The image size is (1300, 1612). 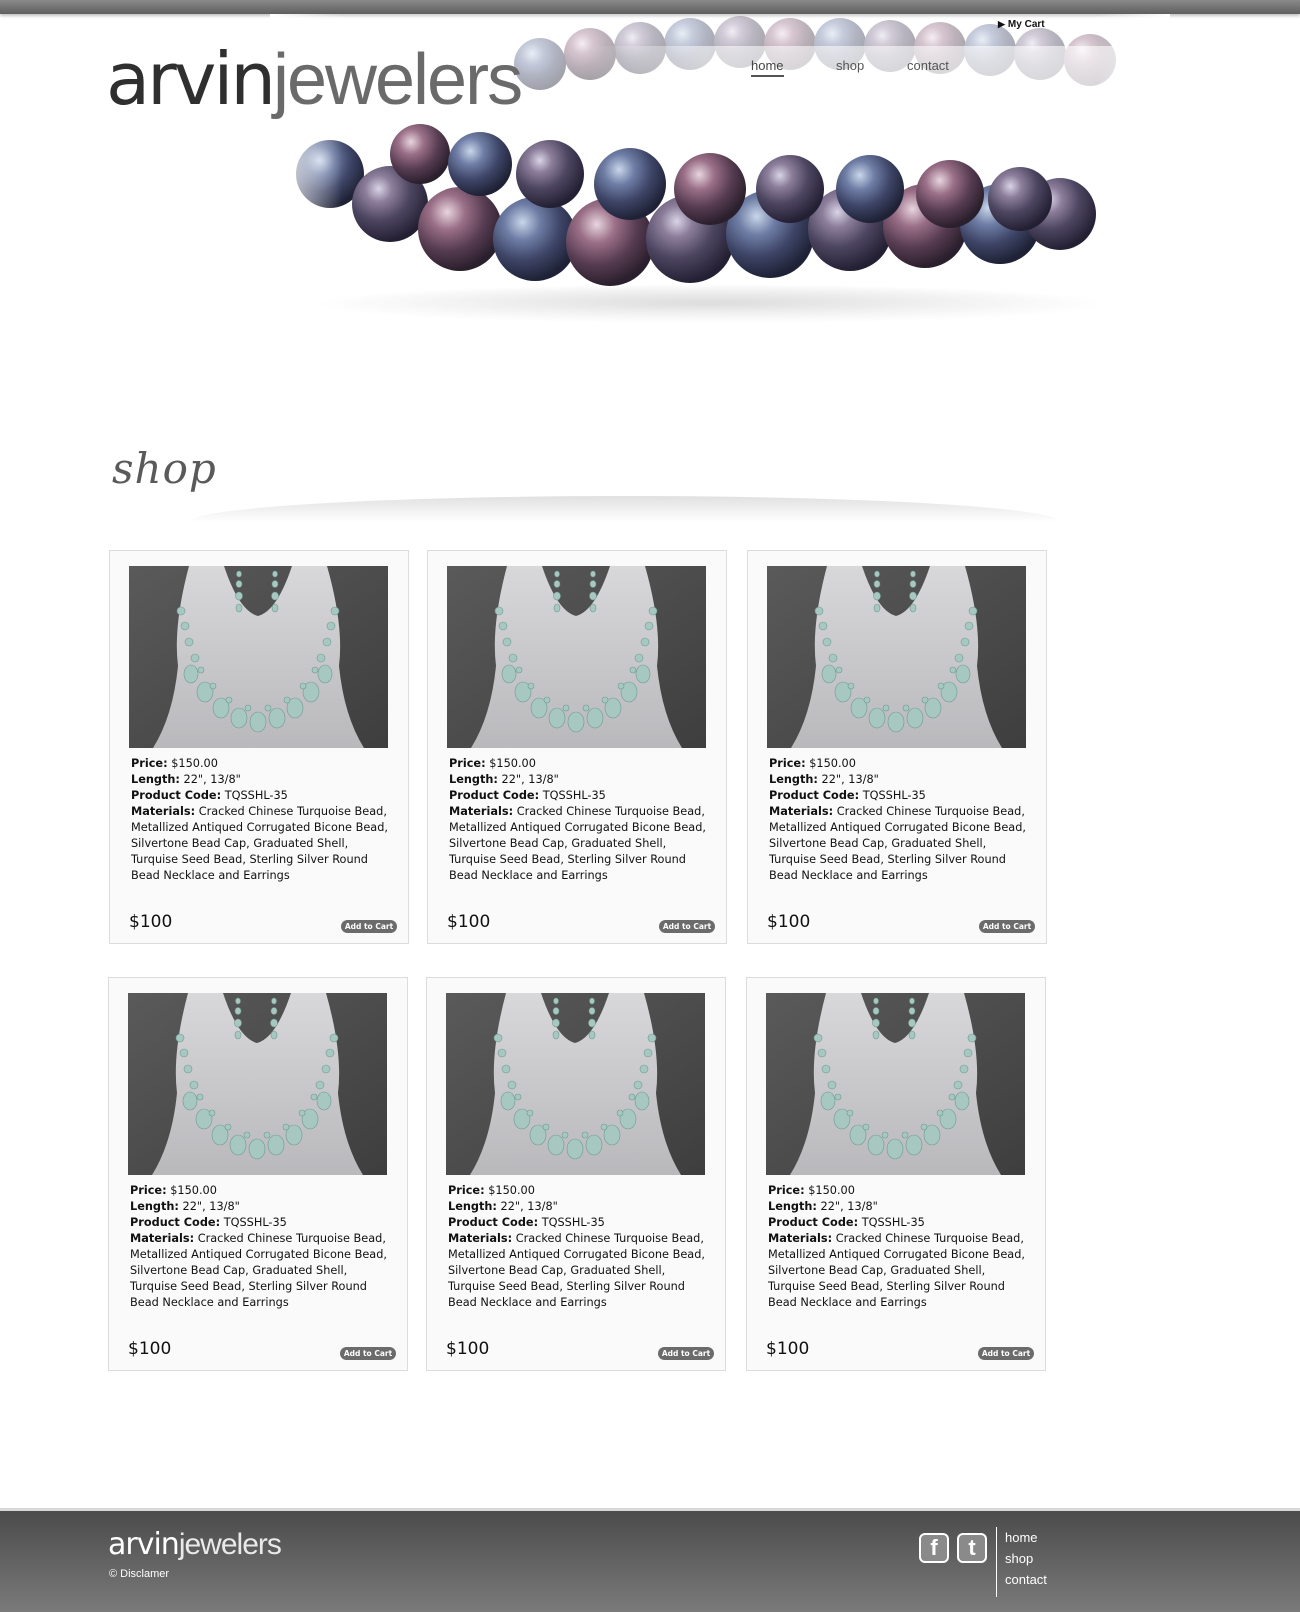 I want to click on my-cart-label: My Cart, so click(x=1026, y=24).